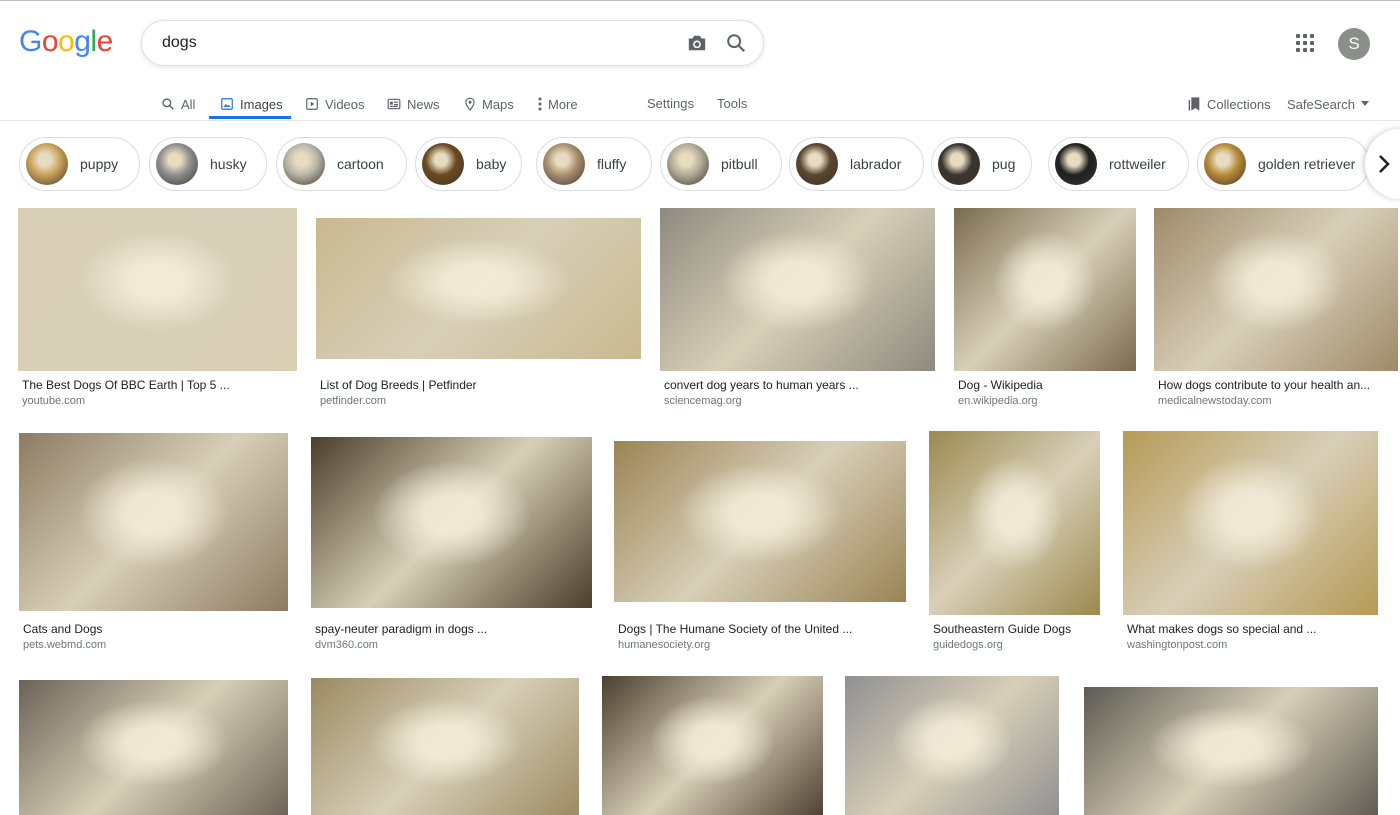 Image resolution: width=1400 pixels, height=815 pixels. What do you see at coordinates (412, 43) in the screenshot?
I see `search-input` at bounding box center [412, 43].